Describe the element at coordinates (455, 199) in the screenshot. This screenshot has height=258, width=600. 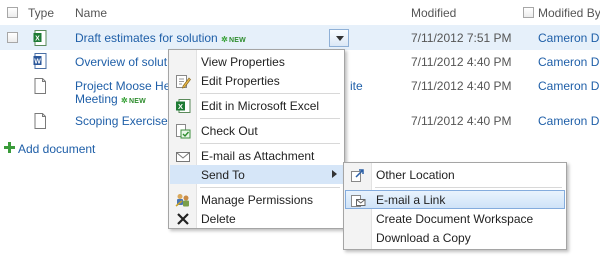
I see `submenu-item-email-link: E-mail a Link` at that location.